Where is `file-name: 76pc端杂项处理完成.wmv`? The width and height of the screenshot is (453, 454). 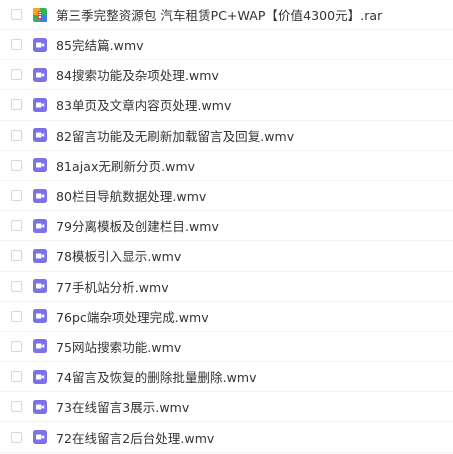 file-name: 76pc端杂项处理完成.wmv is located at coordinates (132, 316).